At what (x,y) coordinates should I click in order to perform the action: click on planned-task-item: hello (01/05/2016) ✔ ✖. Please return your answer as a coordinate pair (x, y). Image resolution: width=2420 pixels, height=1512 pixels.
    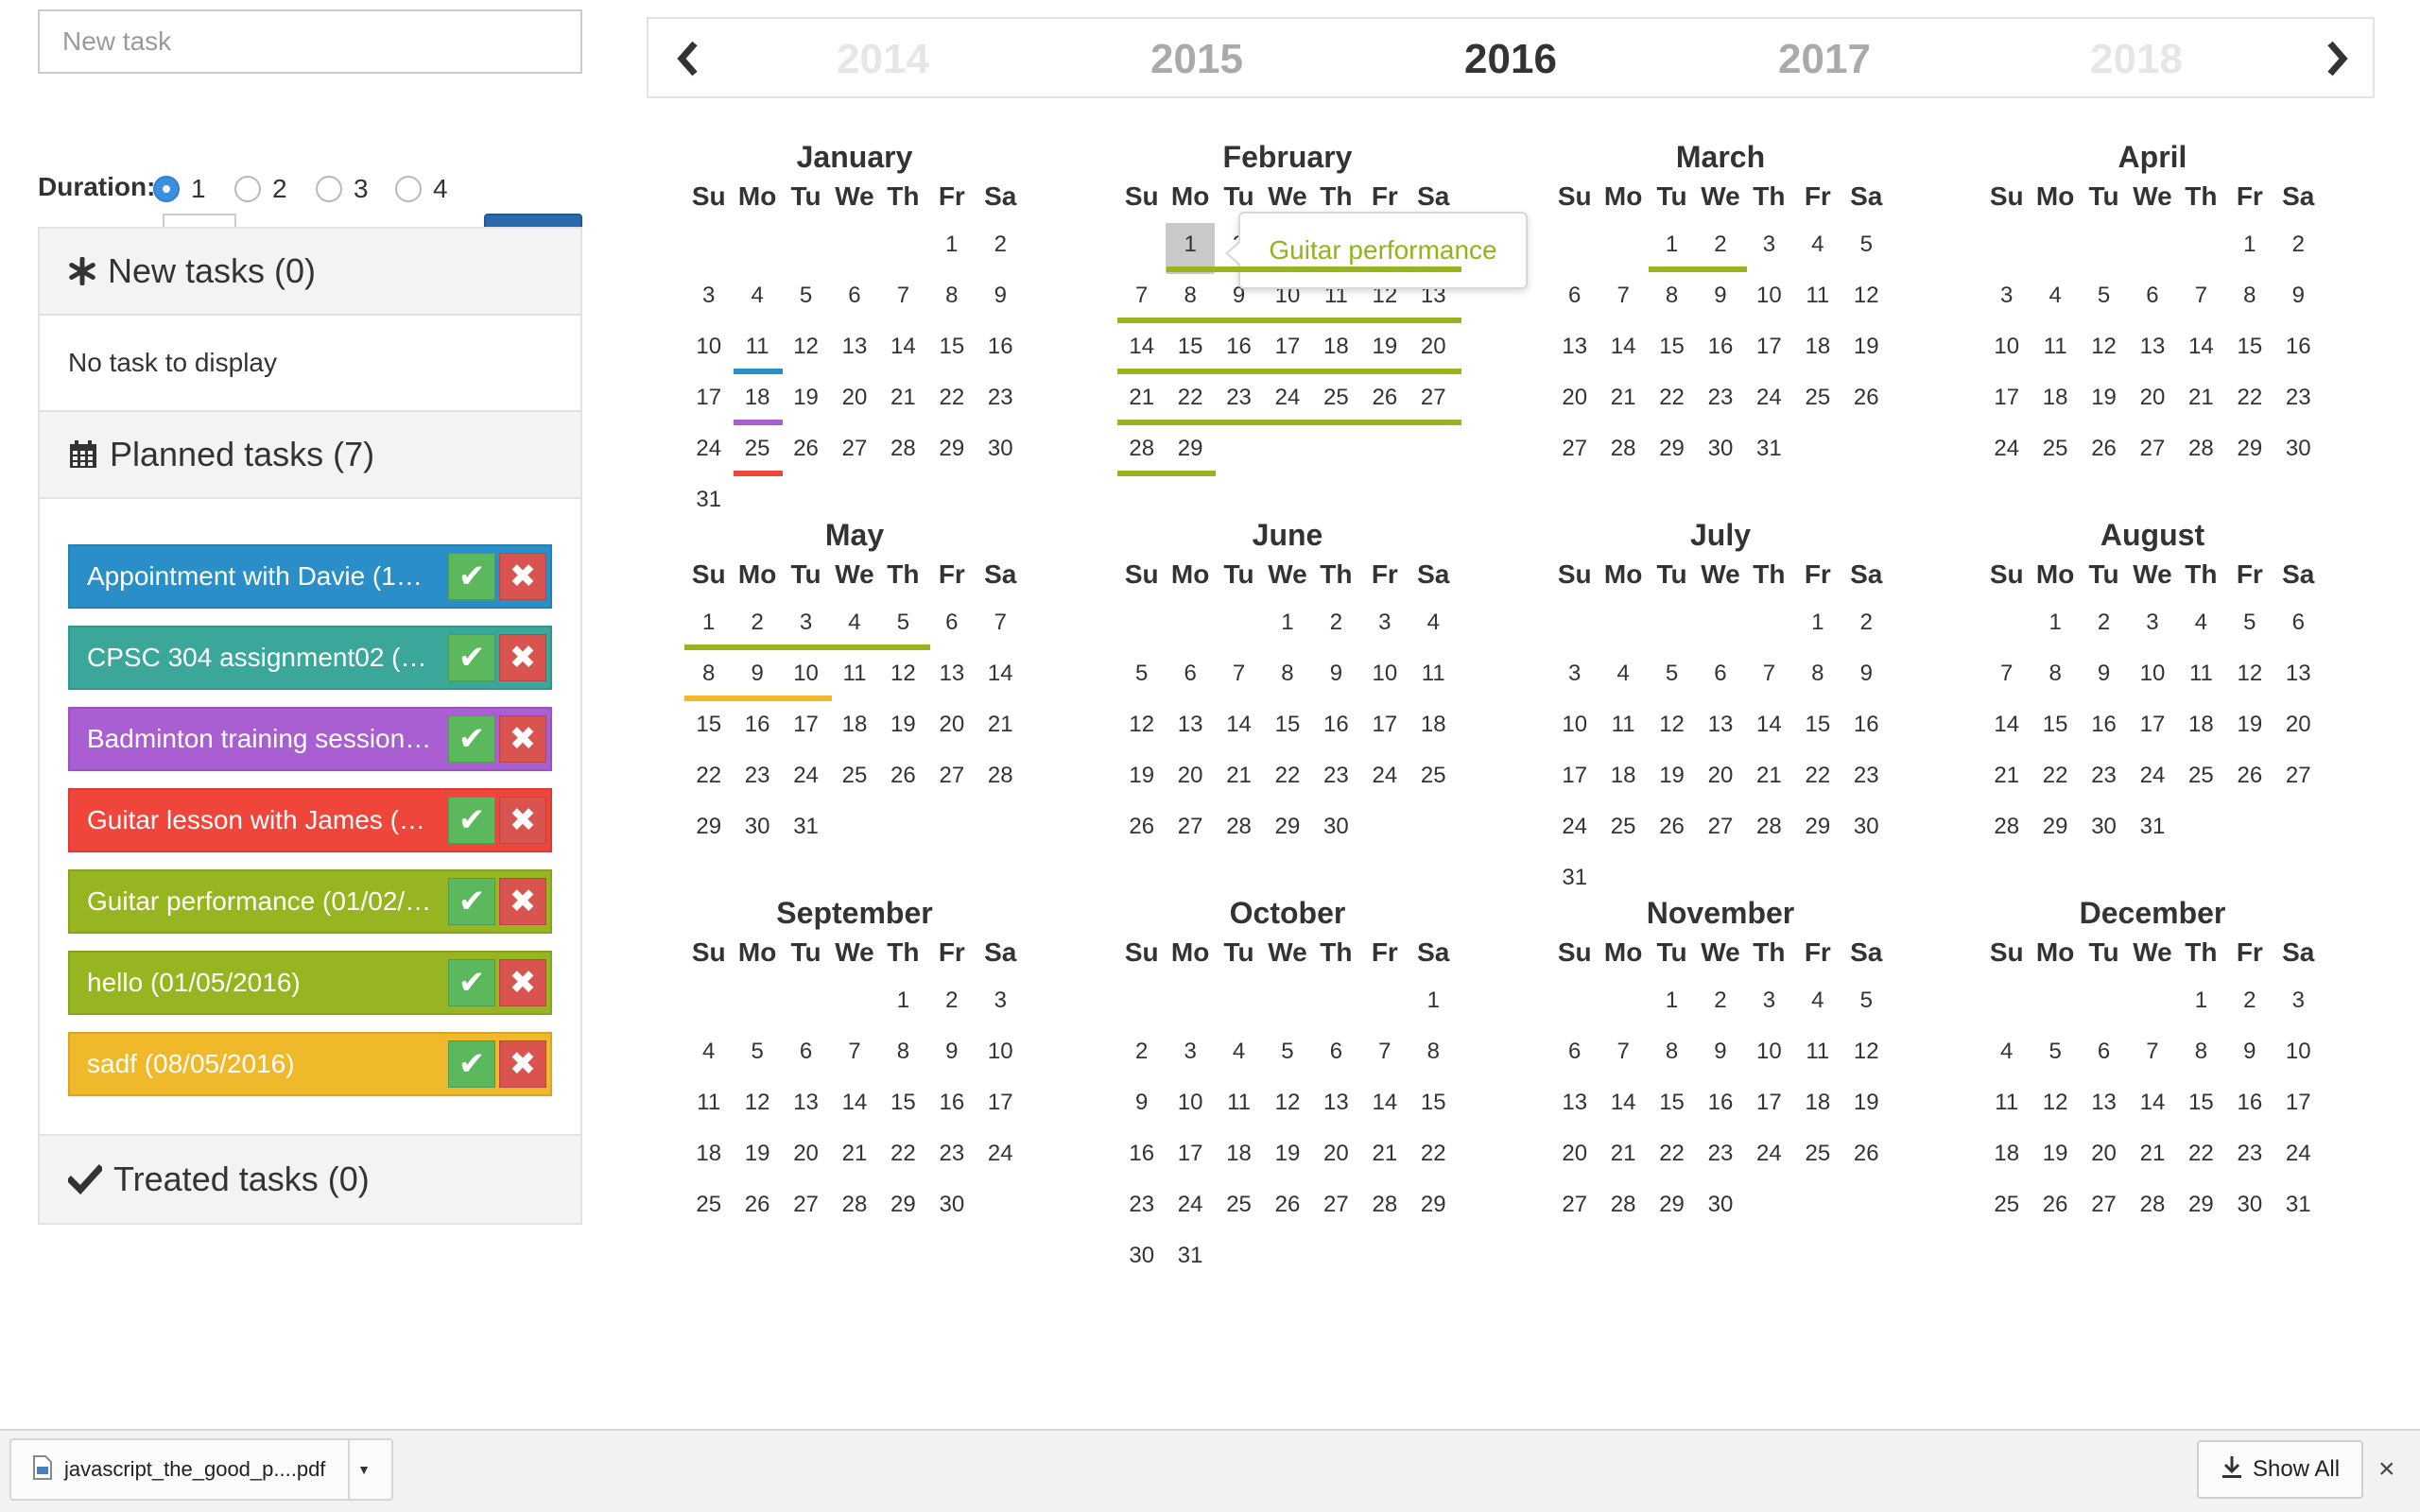
    Looking at the image, I should click on (310, 983).